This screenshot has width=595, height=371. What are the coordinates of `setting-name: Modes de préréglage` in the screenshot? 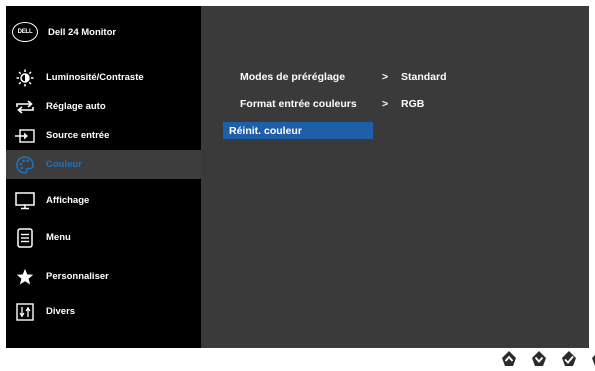 It's located at (293, 77).